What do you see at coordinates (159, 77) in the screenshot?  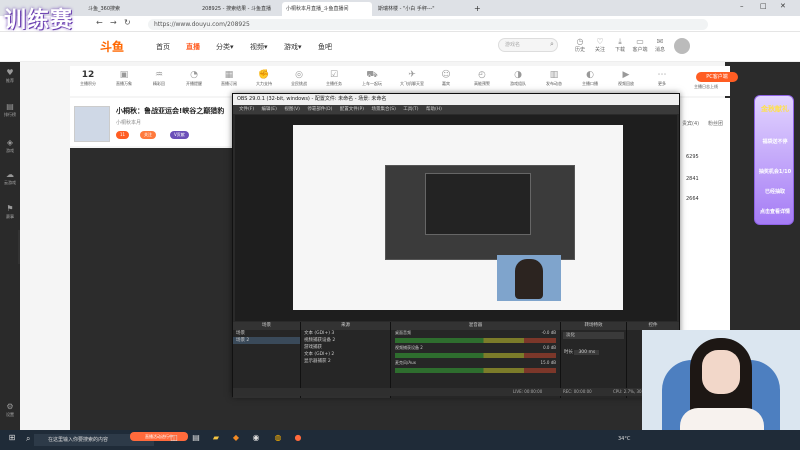 I see `toolbar-item: ♒ 精彩回` at bounding box center [159, 77].